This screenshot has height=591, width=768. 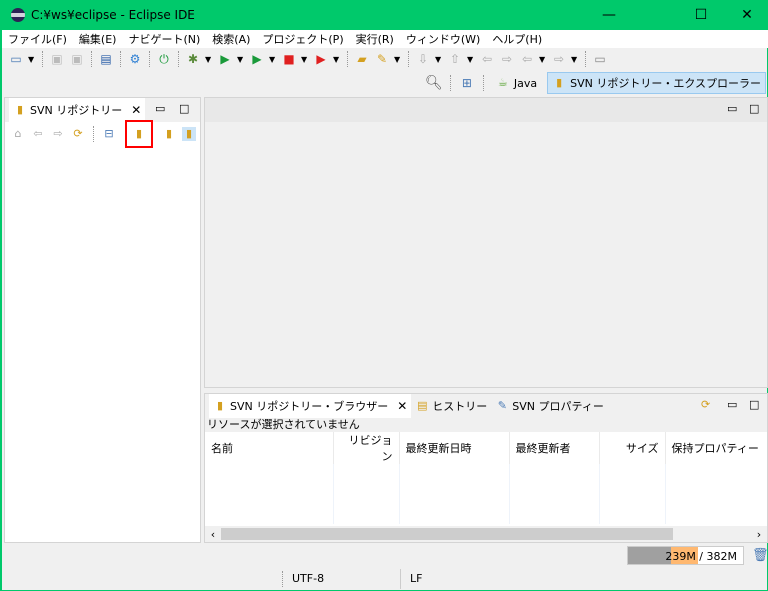 What do you see at coordinates (632, 448) in the screenshot?
I see `column-size: サイズ` at bounding box center [632, 448].